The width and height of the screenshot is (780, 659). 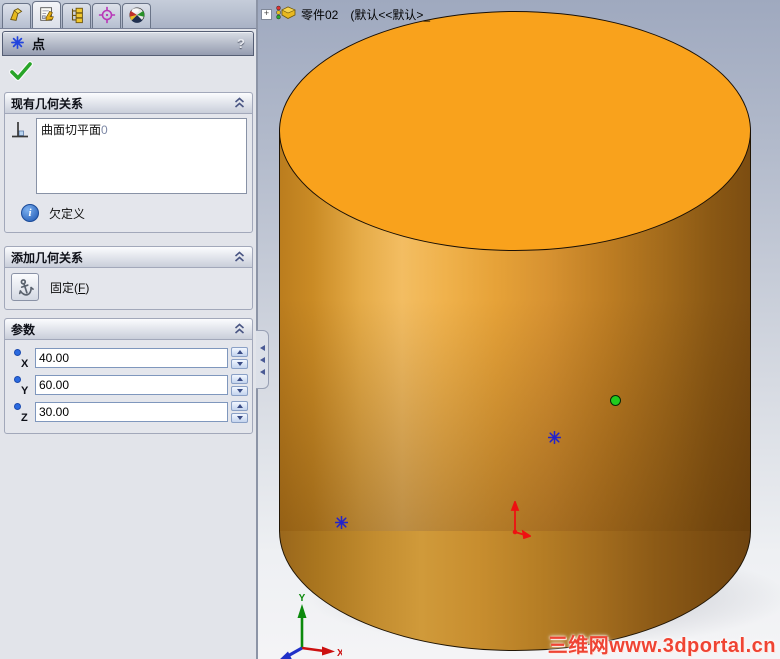 What do you see at coordinates (23, 412) in the screenshot?
I see `z-coordinate-icon: Z` at bounding box center [23, 412].